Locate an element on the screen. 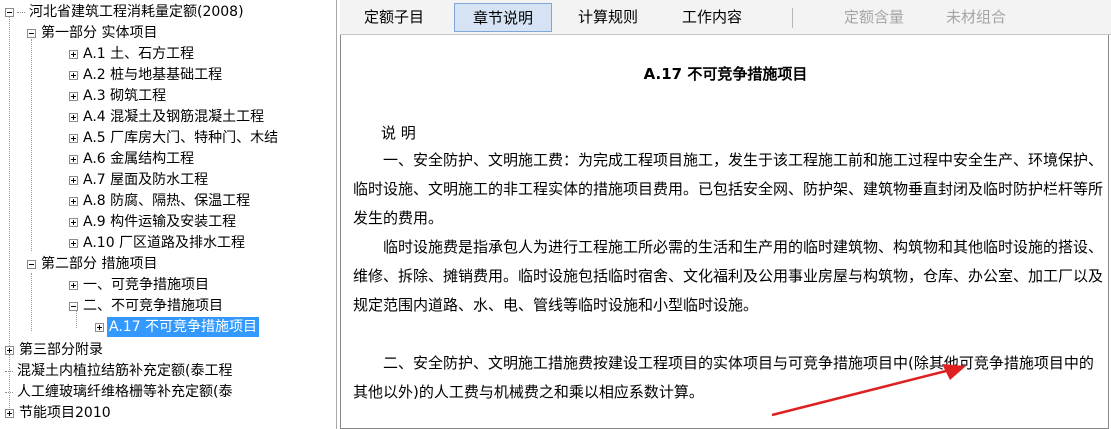  tree-node-extra2: 人工缠玻璃纤维格栅等补充定额(泰 is located at coordinates (119, 392).